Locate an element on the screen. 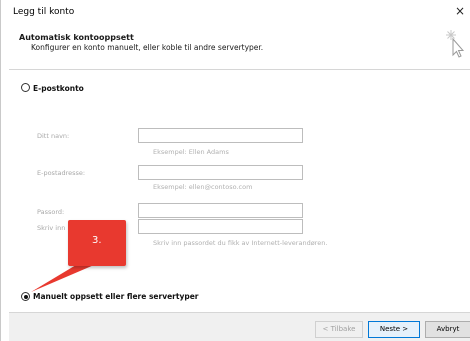  cancel-button: Avbryt is located at coordinates (447, 329).